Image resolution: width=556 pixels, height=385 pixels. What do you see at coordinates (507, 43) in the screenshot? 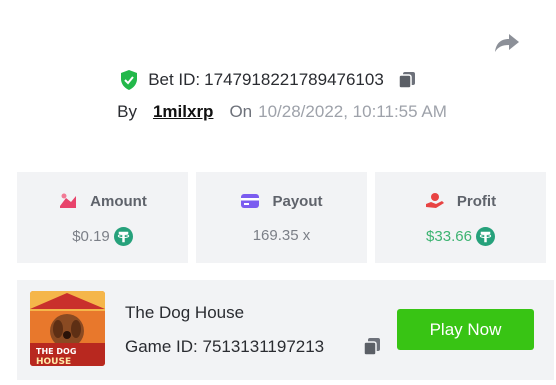
I see `share-icon` at bounding box center [507, 43].